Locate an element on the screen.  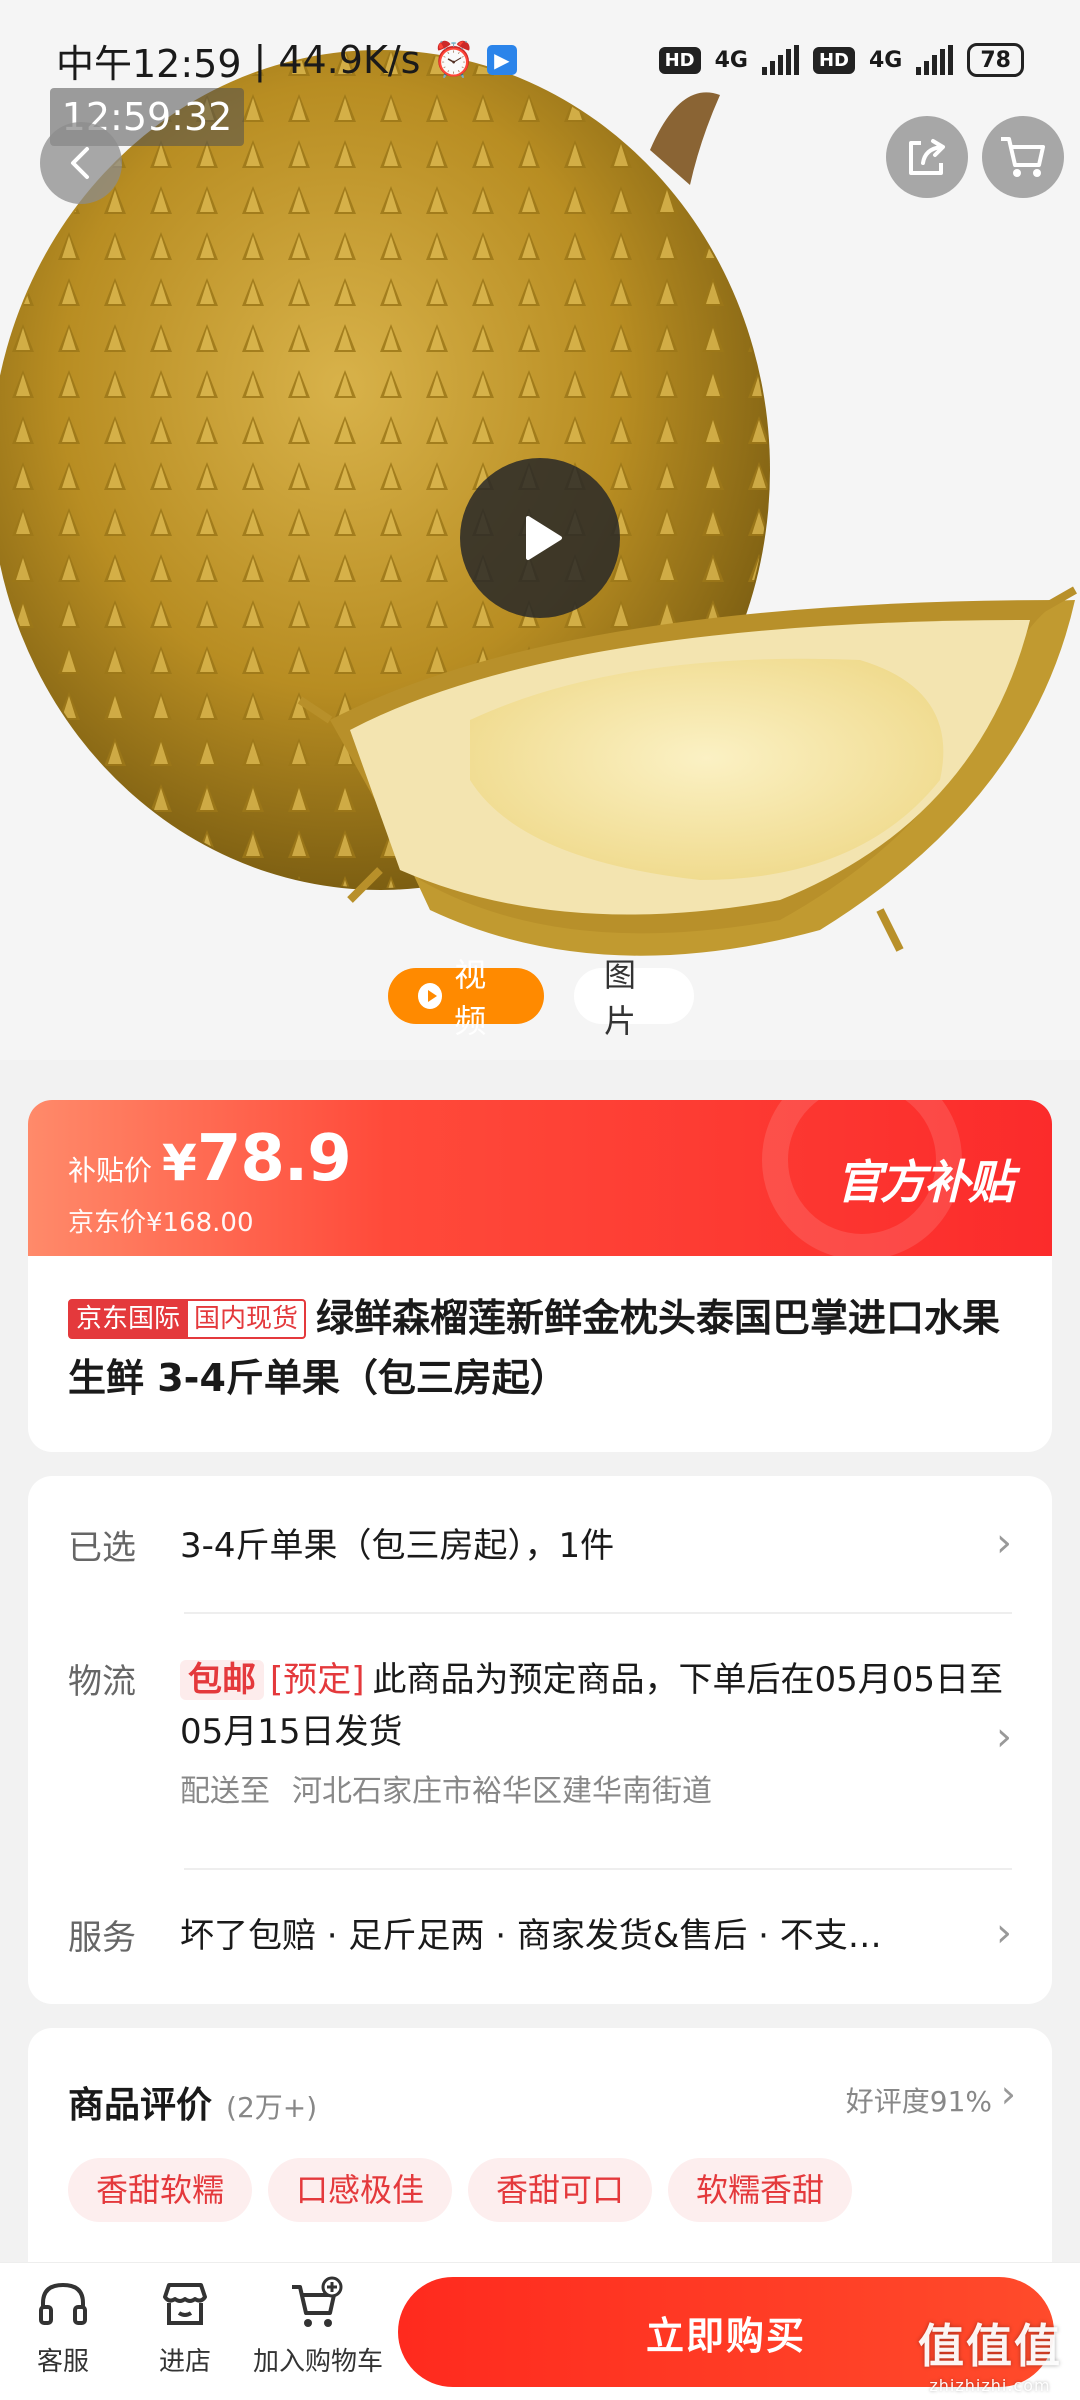
add-to-cart-button: 加入购物车 is located at coordinates (318, 2326).